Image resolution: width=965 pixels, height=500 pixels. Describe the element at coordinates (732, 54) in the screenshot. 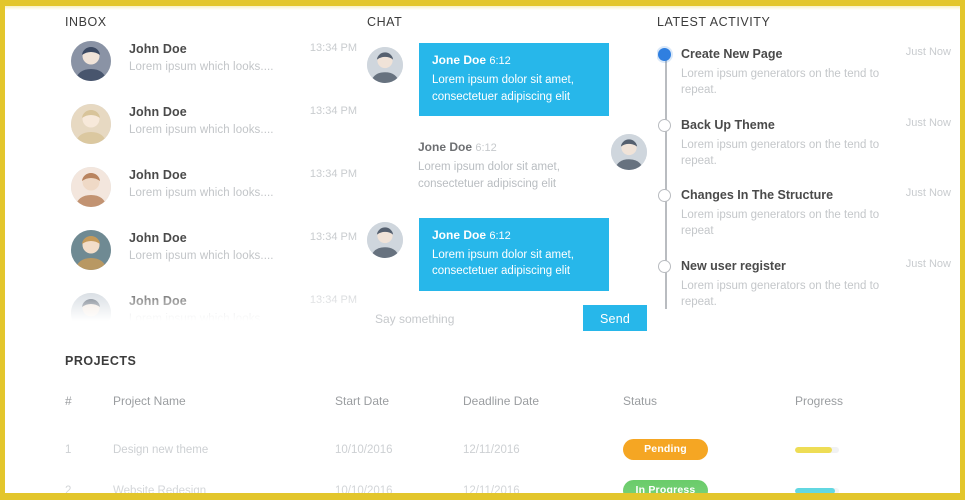

I see `activity-title-text: Create New Page` at that location.